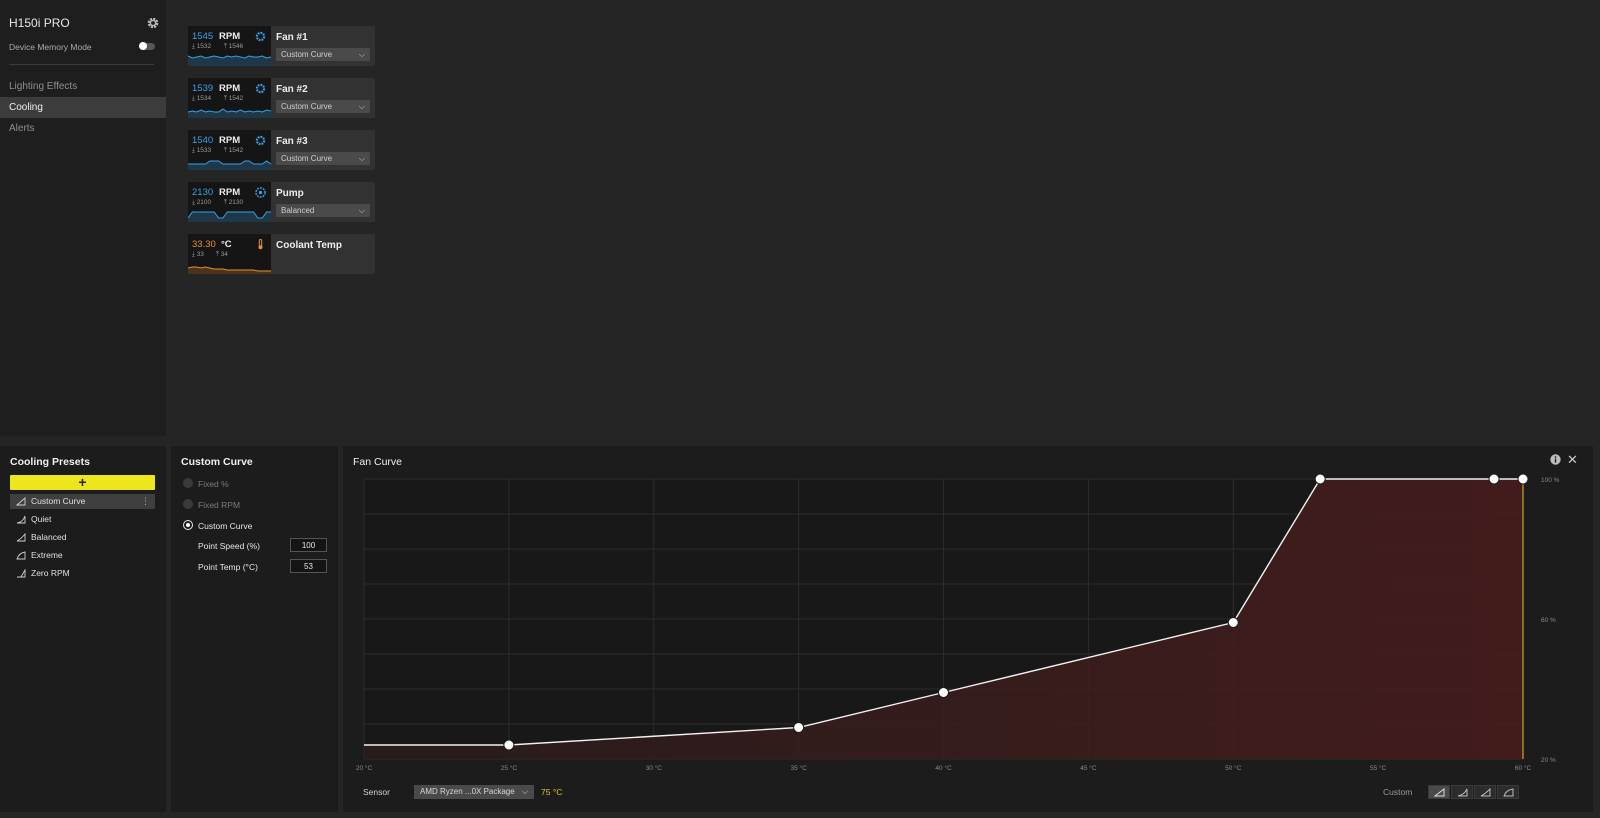 The width and height of the screenshot is (1600, 818). What do you see at coordinates (292, 37) in the screenshot?
I see `device-name: Fan #1` at bounding box center [292, 37].